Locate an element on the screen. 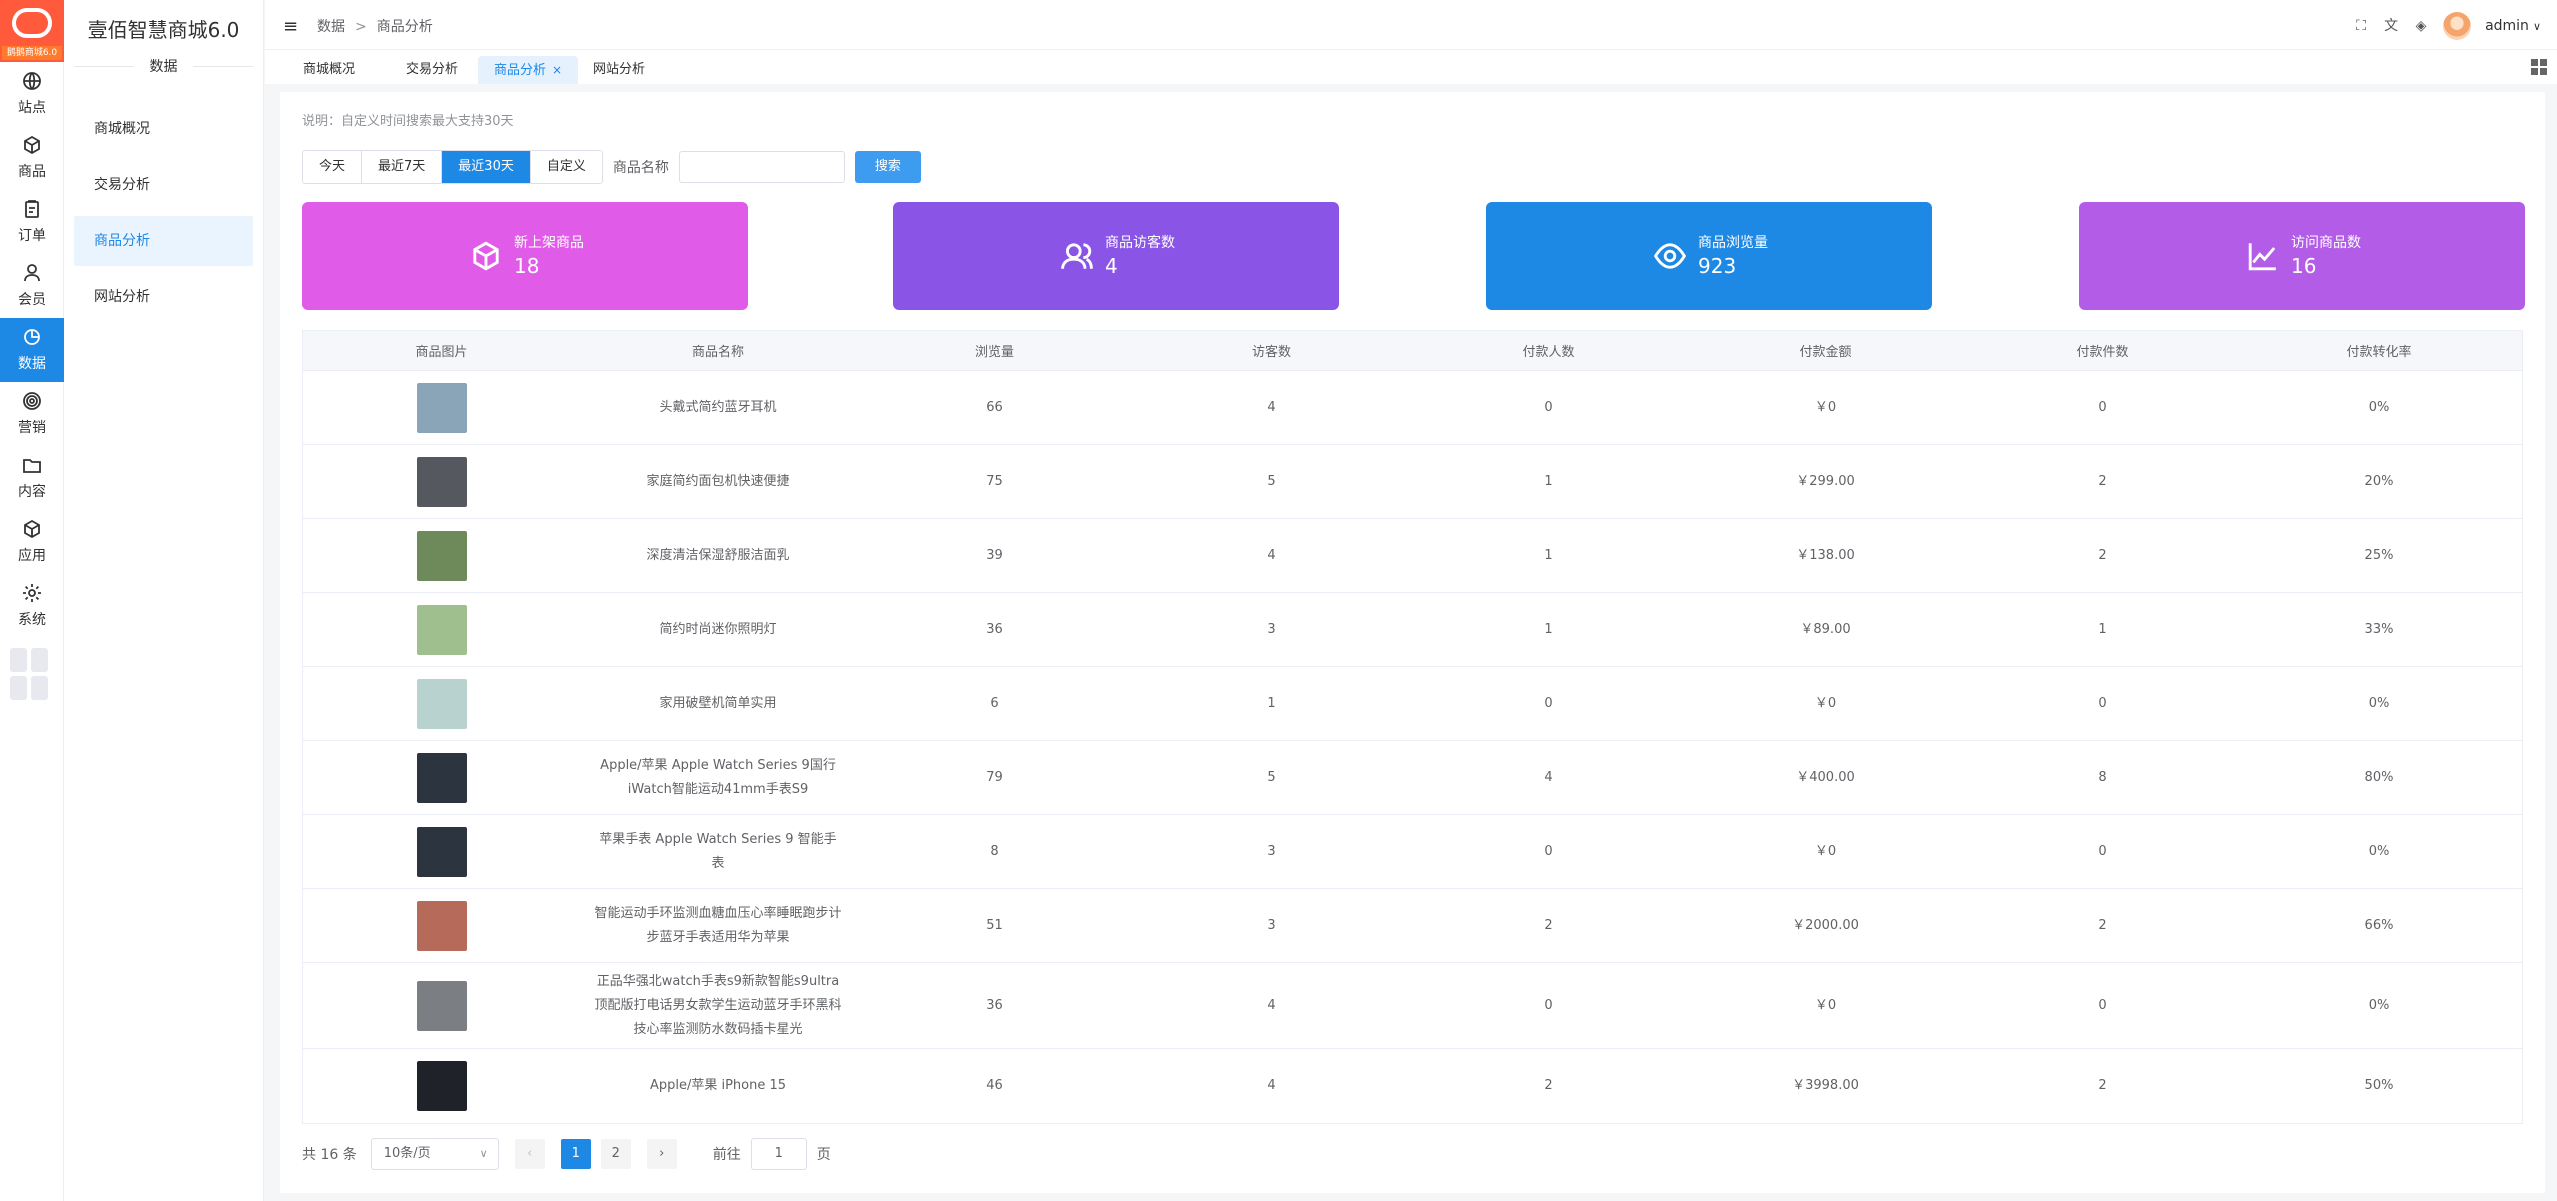 This screenshot has width=2557, height=1201. rail-item-label: 站点 is located at coordinates (32, 108).